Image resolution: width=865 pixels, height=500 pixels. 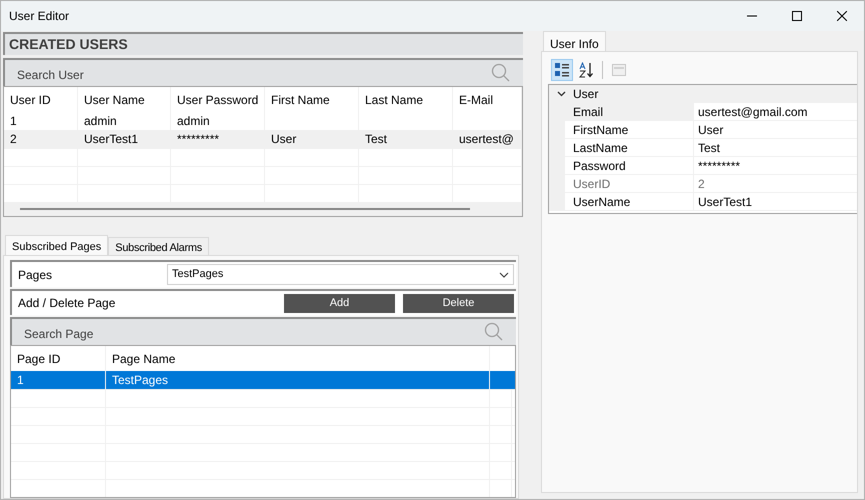 What do you see at coordinates (586, 70) in the screenshot?
I see `sort-icon` at bounding box center [586, 70].